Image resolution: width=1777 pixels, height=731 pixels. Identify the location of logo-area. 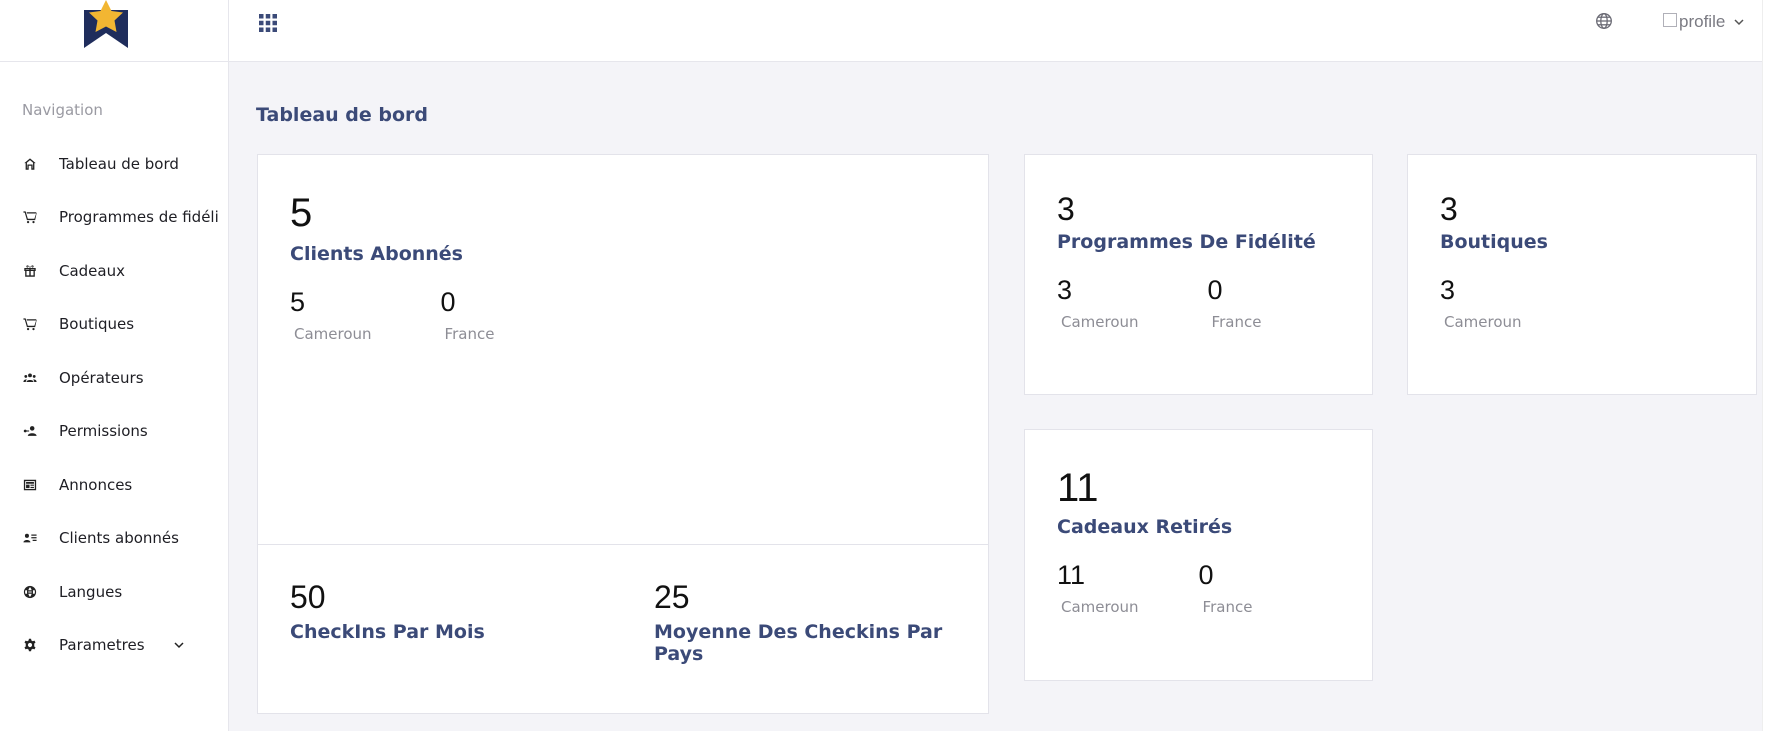
(114, 31).